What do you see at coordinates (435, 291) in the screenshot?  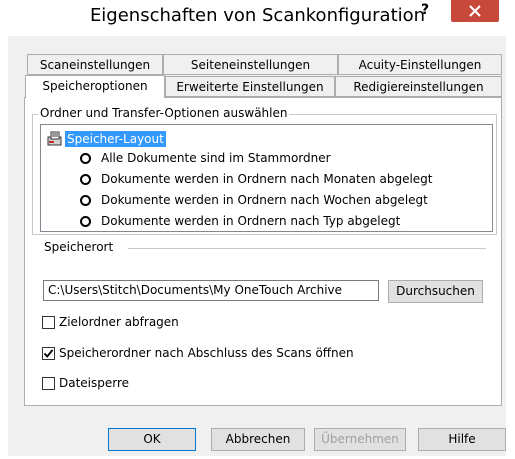 I see `browse-button: Durchsuchen` at bounding box center [435, 291].